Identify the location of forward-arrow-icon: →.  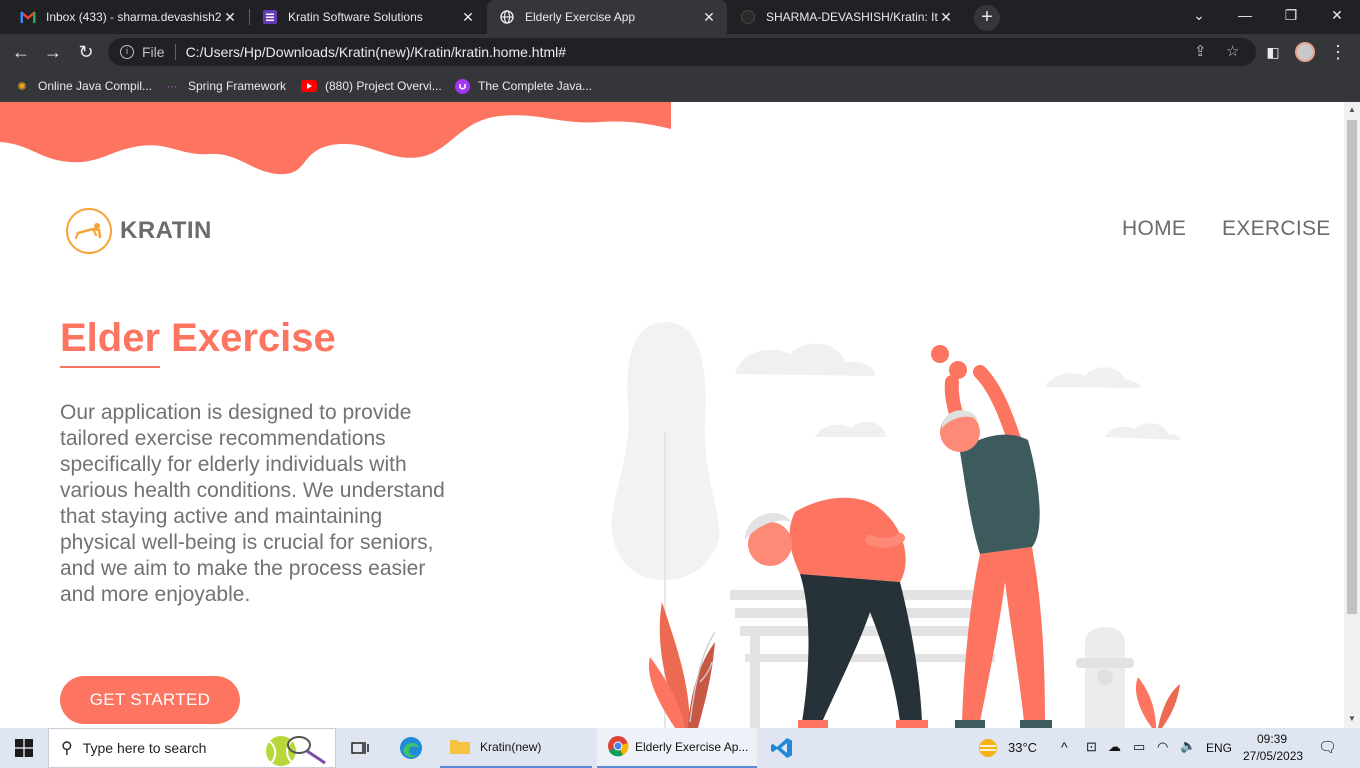
(53, 52).